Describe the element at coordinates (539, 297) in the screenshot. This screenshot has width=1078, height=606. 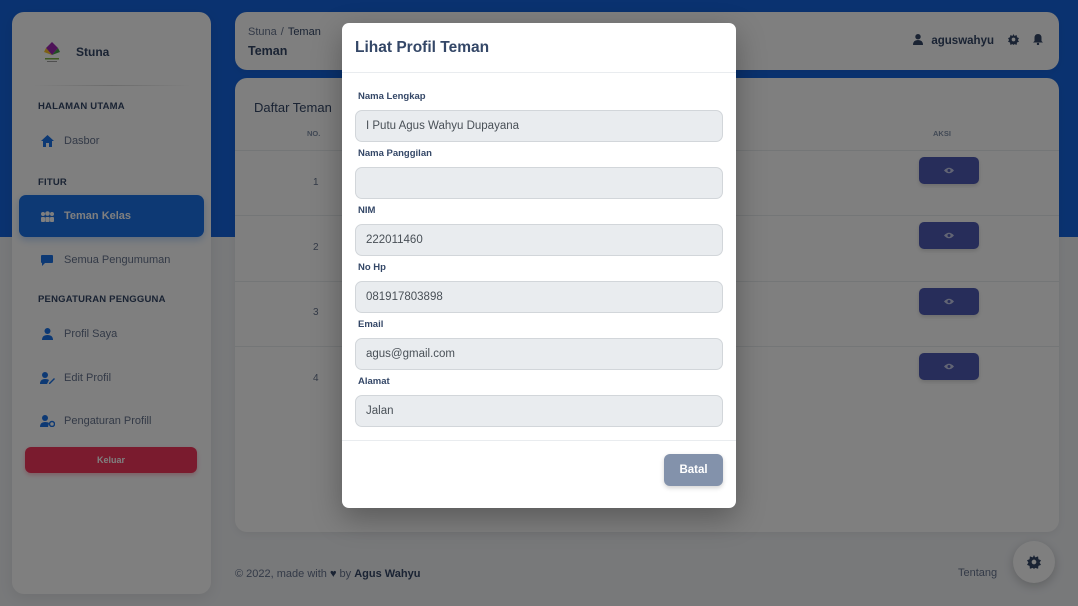
I see `input-no-hp` at that location.